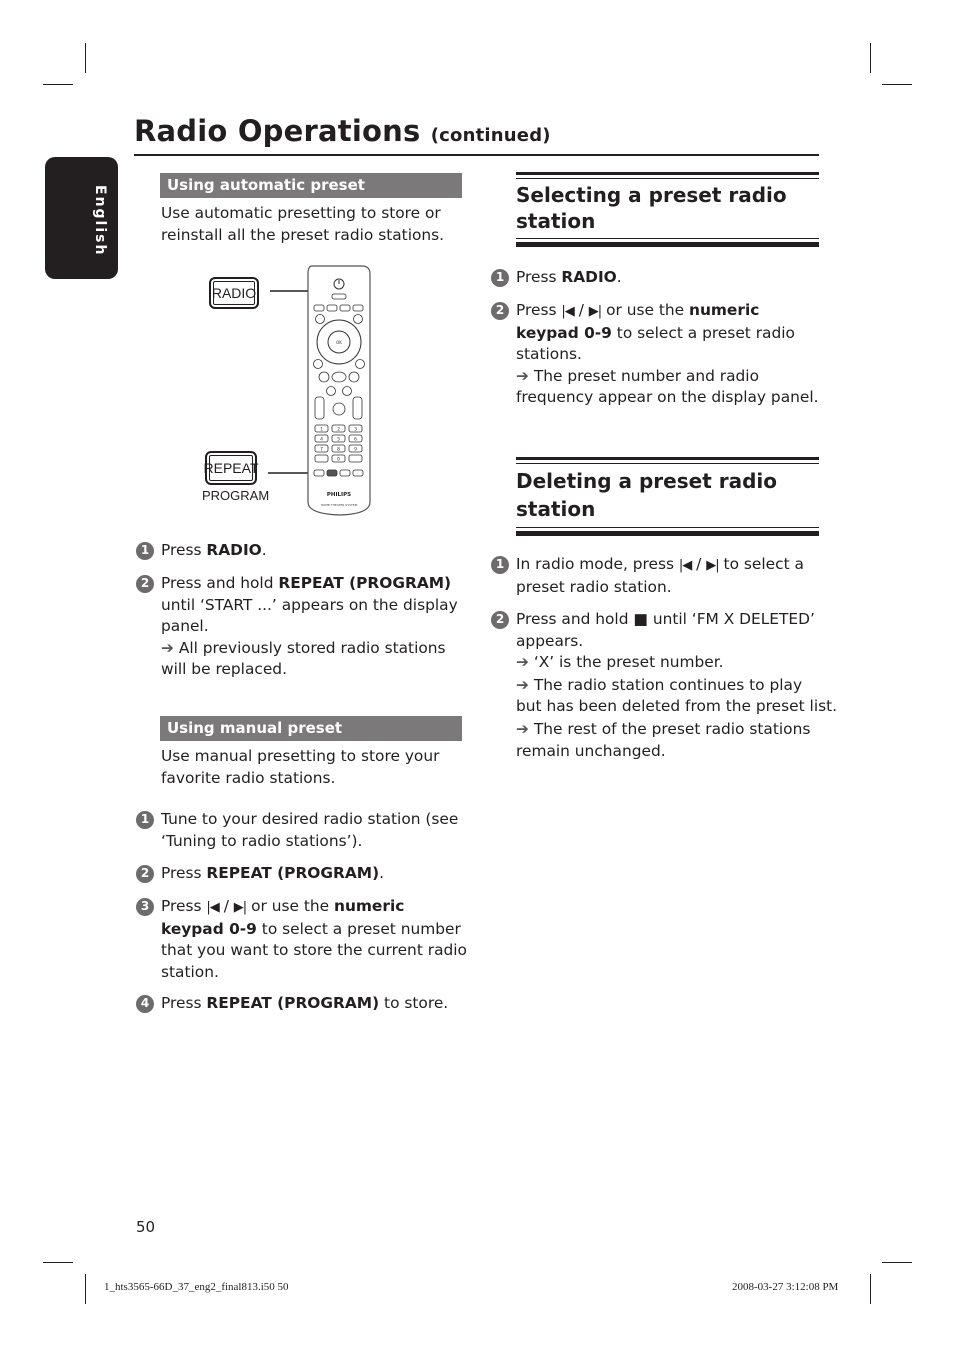 The image size is (954, 1347). What do you see at coordinates (339, 495) in the screenshot?
I see `remote-brand: PHILIPS` at bounding box center [339, 495].